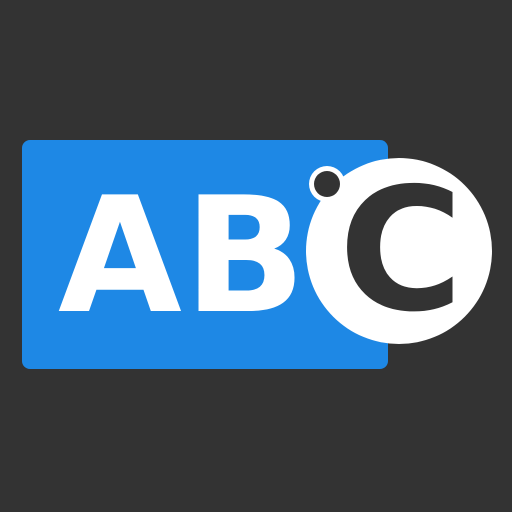 This screenshot has height=512, width=512. Describe the element at coordinates (401, 251) in the screenshot. I see `logo-letter-c: C` at that location.